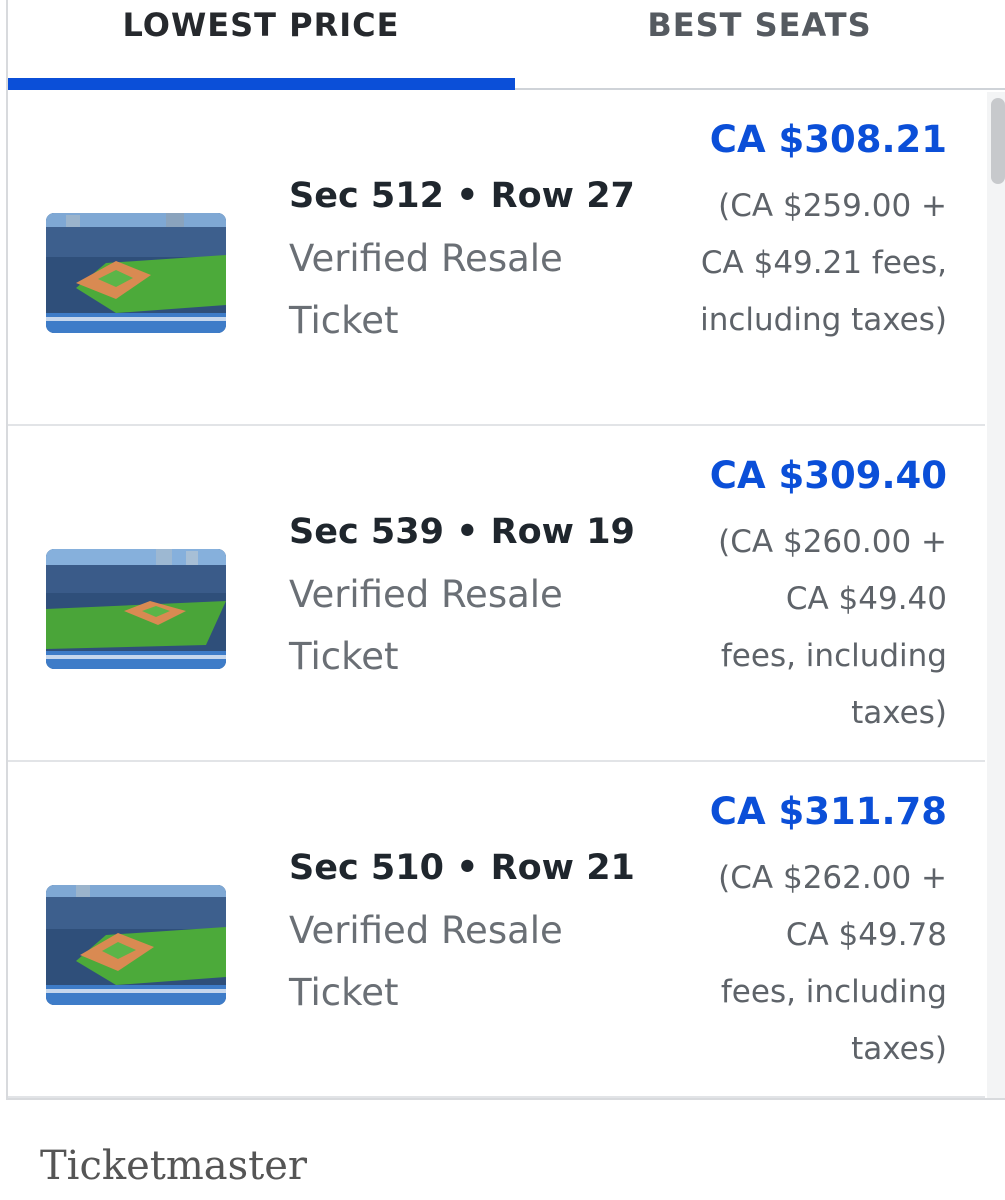 The width and height of the screenshot is (1005, 1200). Describe the element at coordinates (759, 44) in the screenshot. I see `tab-best-seats: BEST SEATS` at that location.